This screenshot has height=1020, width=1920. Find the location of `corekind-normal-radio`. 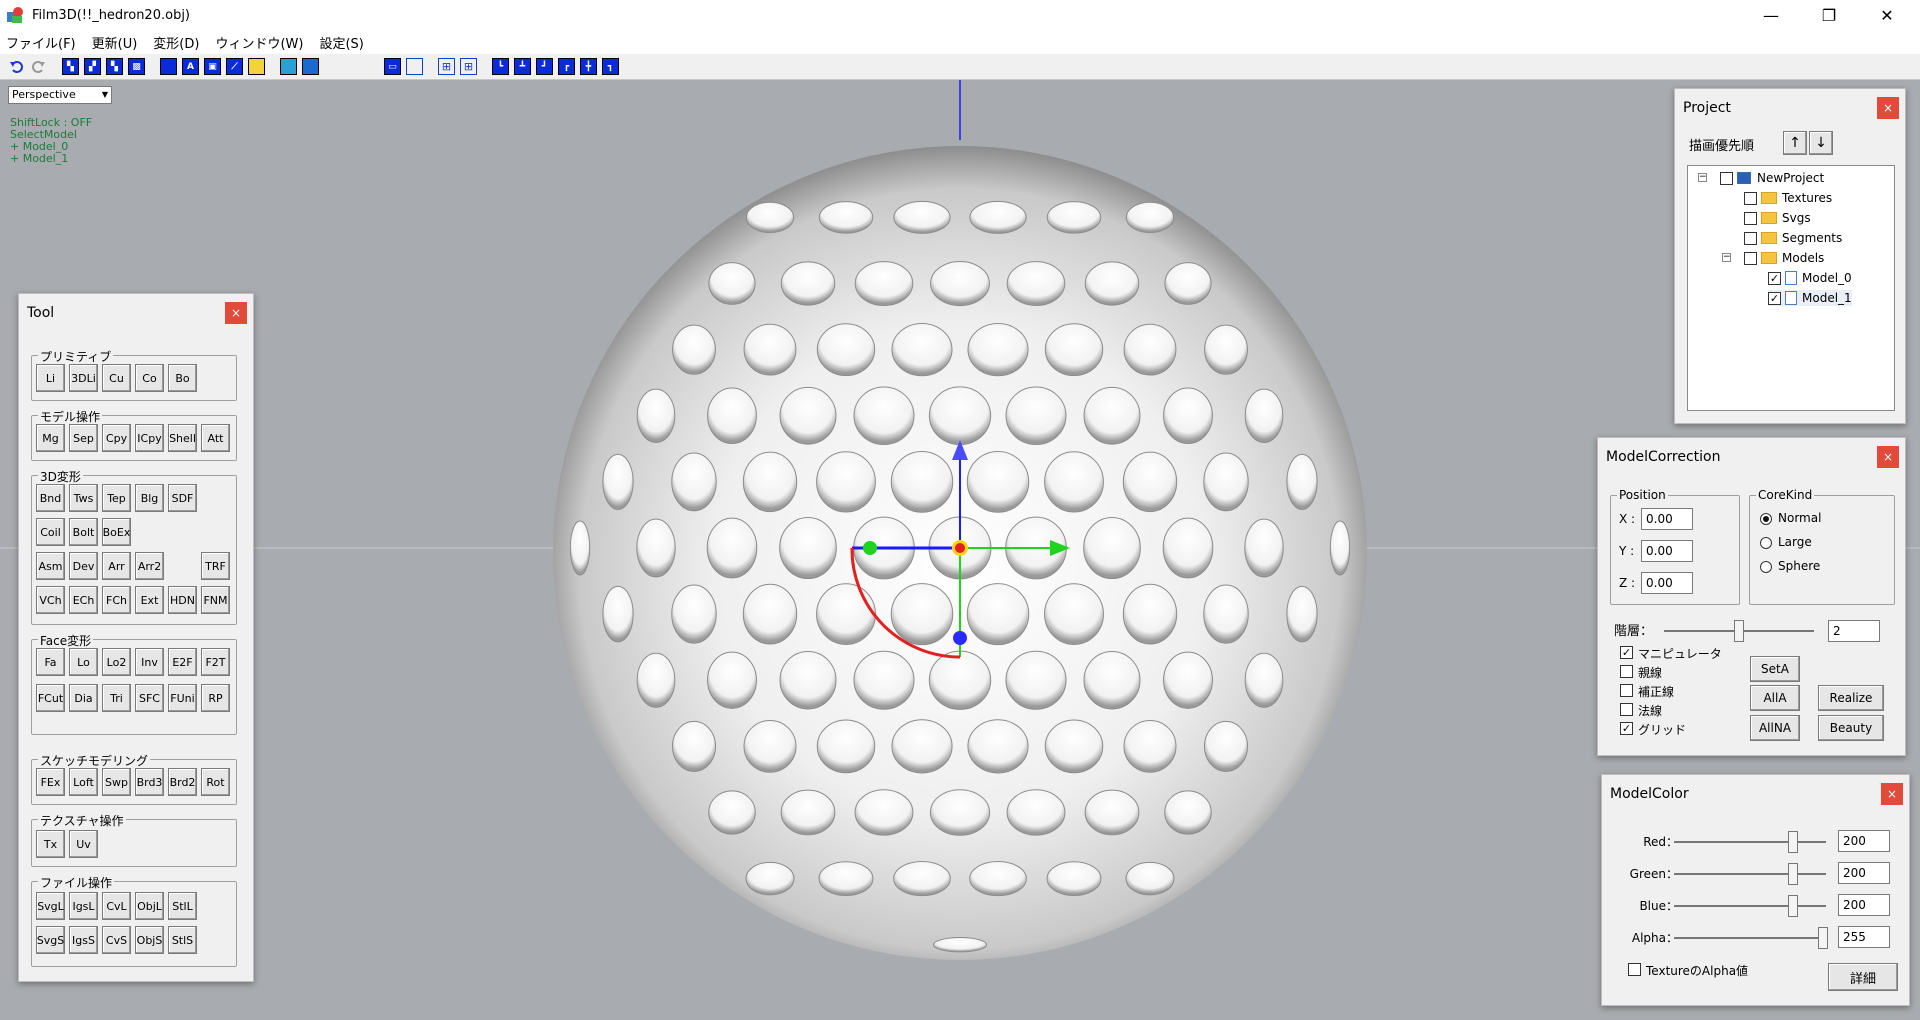

corekind-normal-radio is located at coordinates (1766, 519).